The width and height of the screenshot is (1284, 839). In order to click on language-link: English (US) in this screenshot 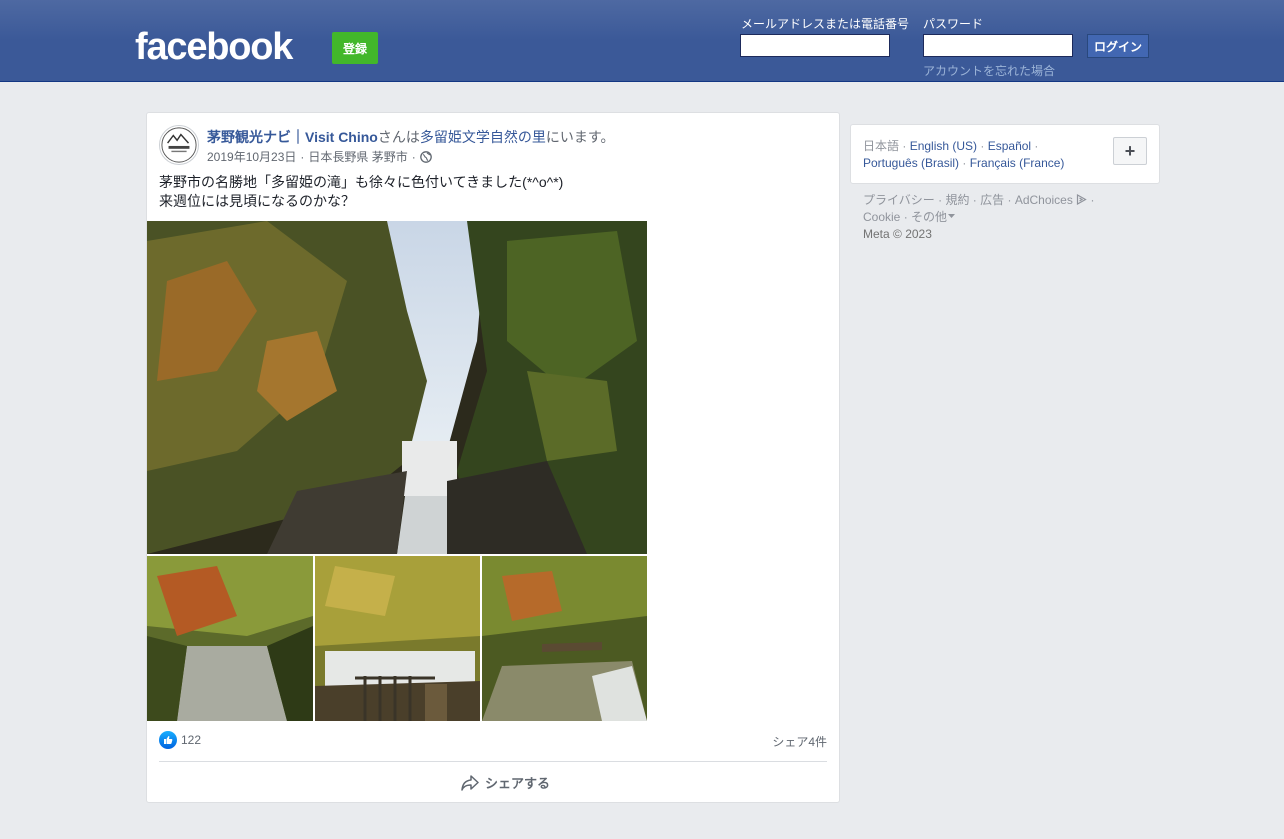, I will do `click(943, 146)`.